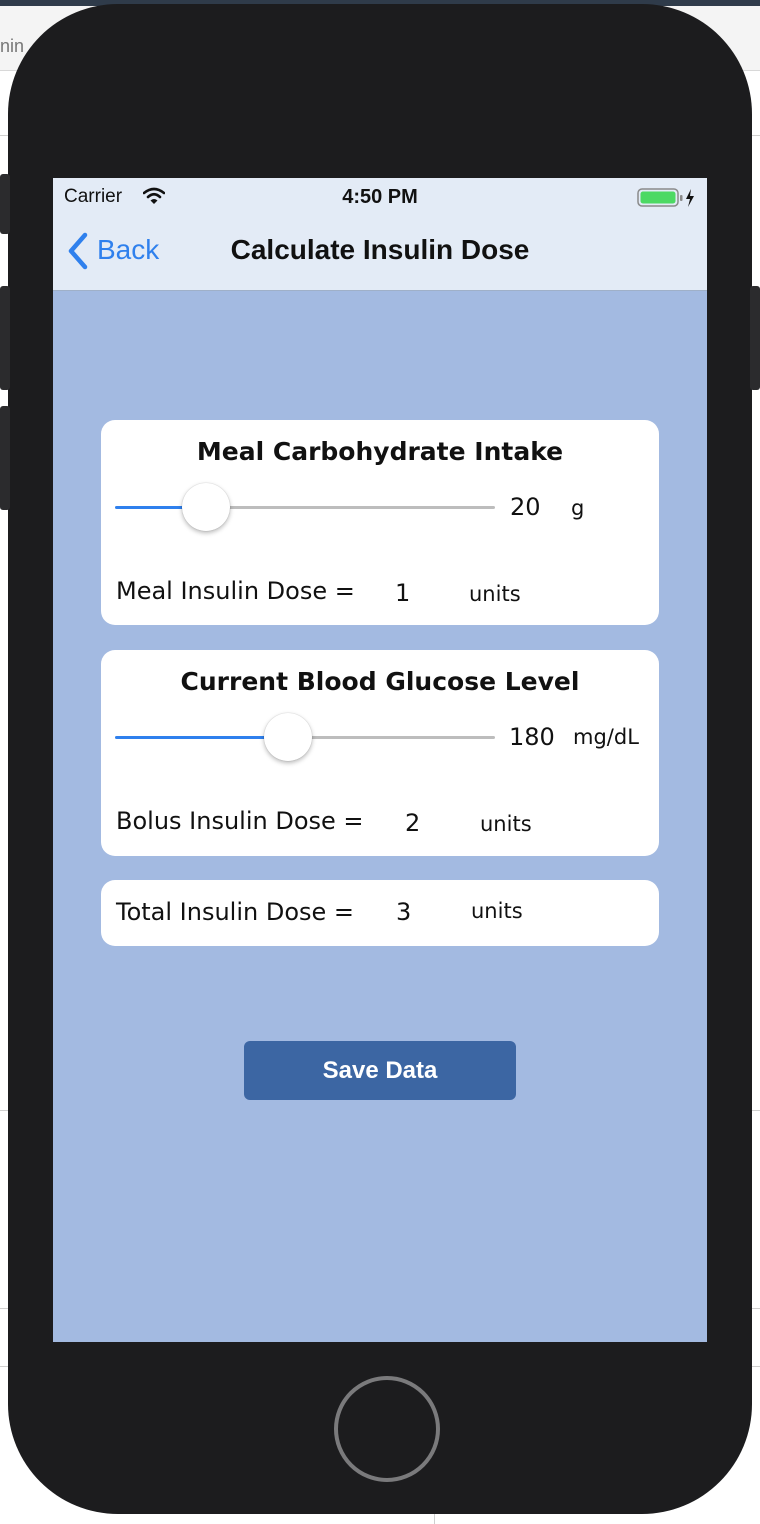  What do you see at coordinates (235, 591) in the screenshot?
I see `meal-dose-label: Meal Insulin Dose =` at bounding box center [235, 591].